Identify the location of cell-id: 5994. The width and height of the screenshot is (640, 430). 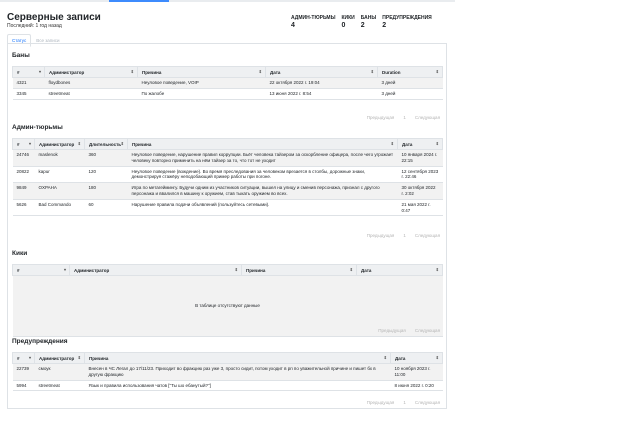
(23, 386).